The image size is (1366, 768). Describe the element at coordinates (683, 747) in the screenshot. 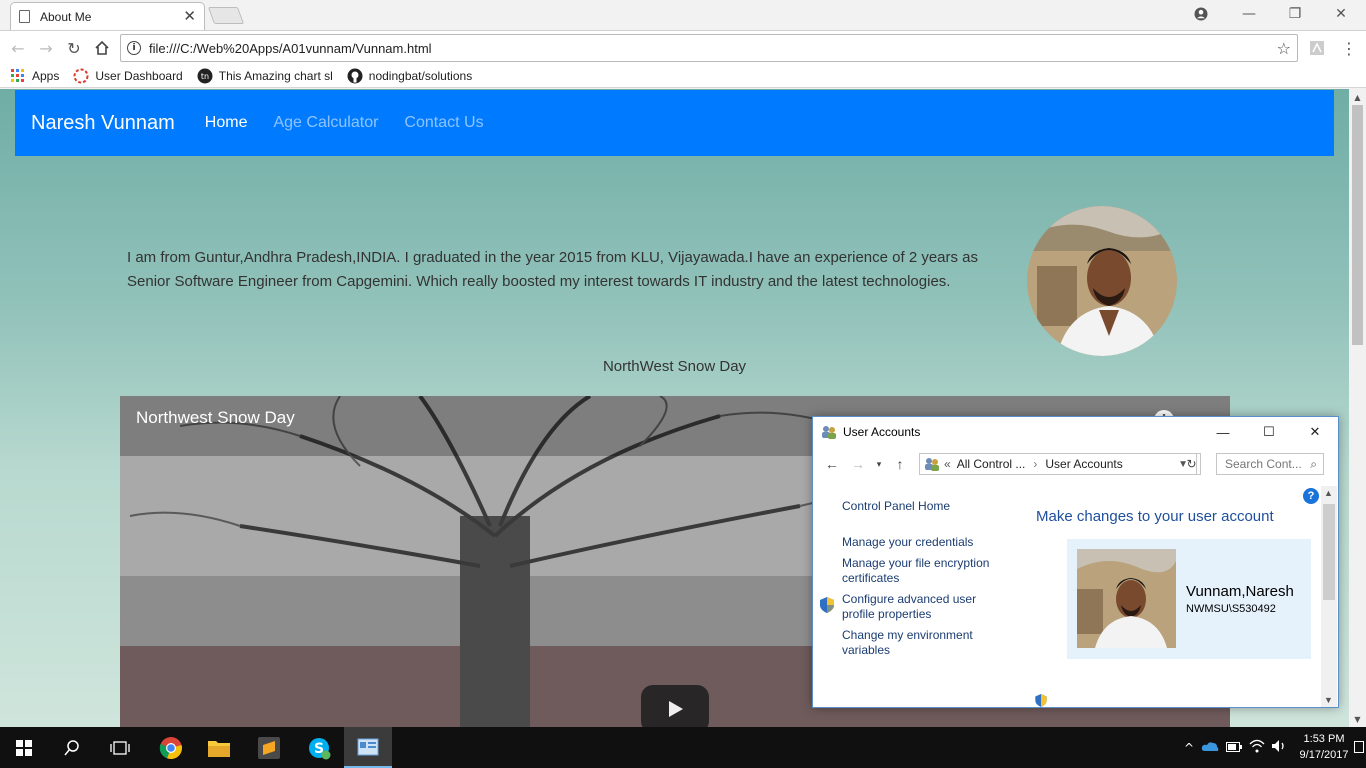

I see `taskbar: S ^ 1:53 PM 9/17/2017` at that location.